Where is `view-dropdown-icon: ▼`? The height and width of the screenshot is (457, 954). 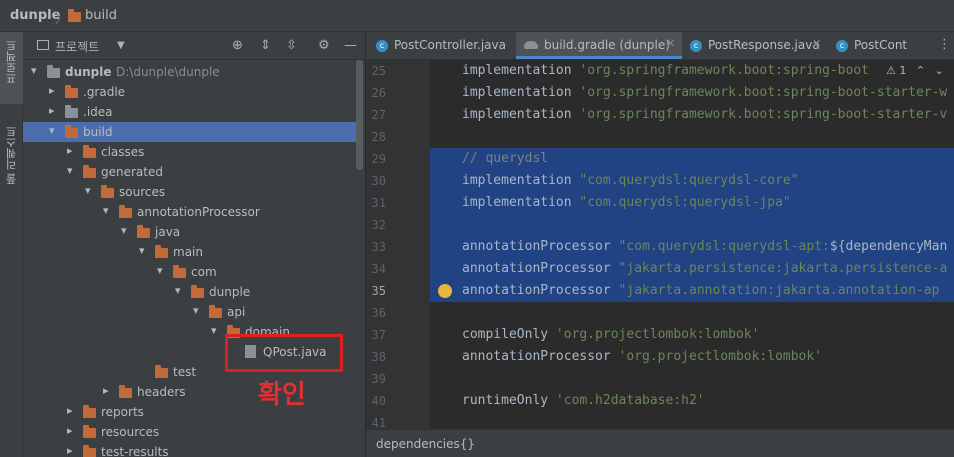
view-dropdown-icon: ▼ is located at coordinates (121, 45).